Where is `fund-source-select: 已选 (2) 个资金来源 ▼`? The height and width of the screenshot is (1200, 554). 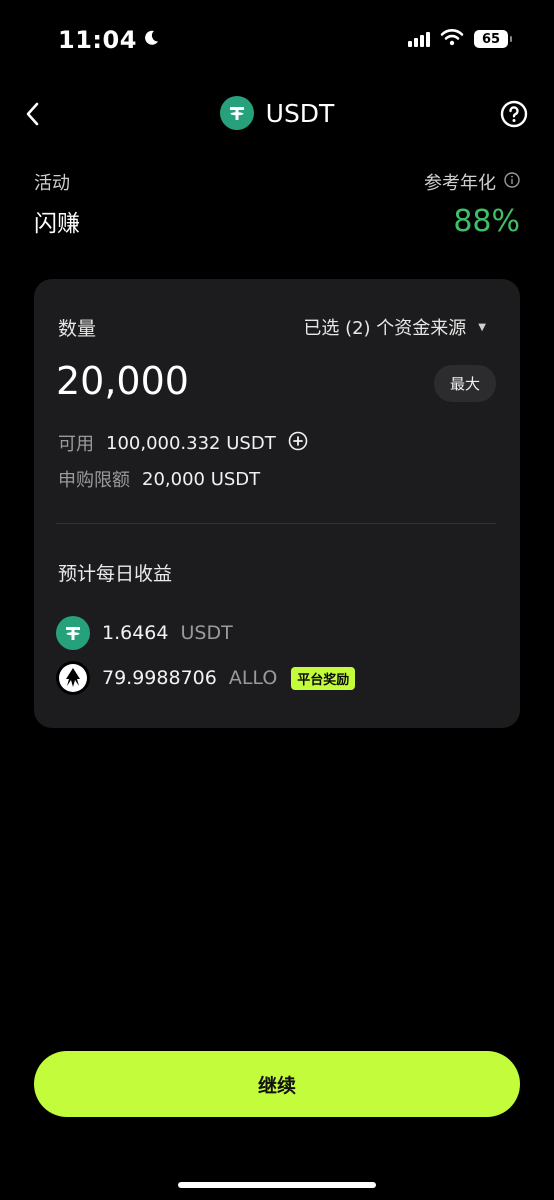 fund-source-select: 已选 (2) 个资金来源 ▼ is located at coordinates (394, 327).